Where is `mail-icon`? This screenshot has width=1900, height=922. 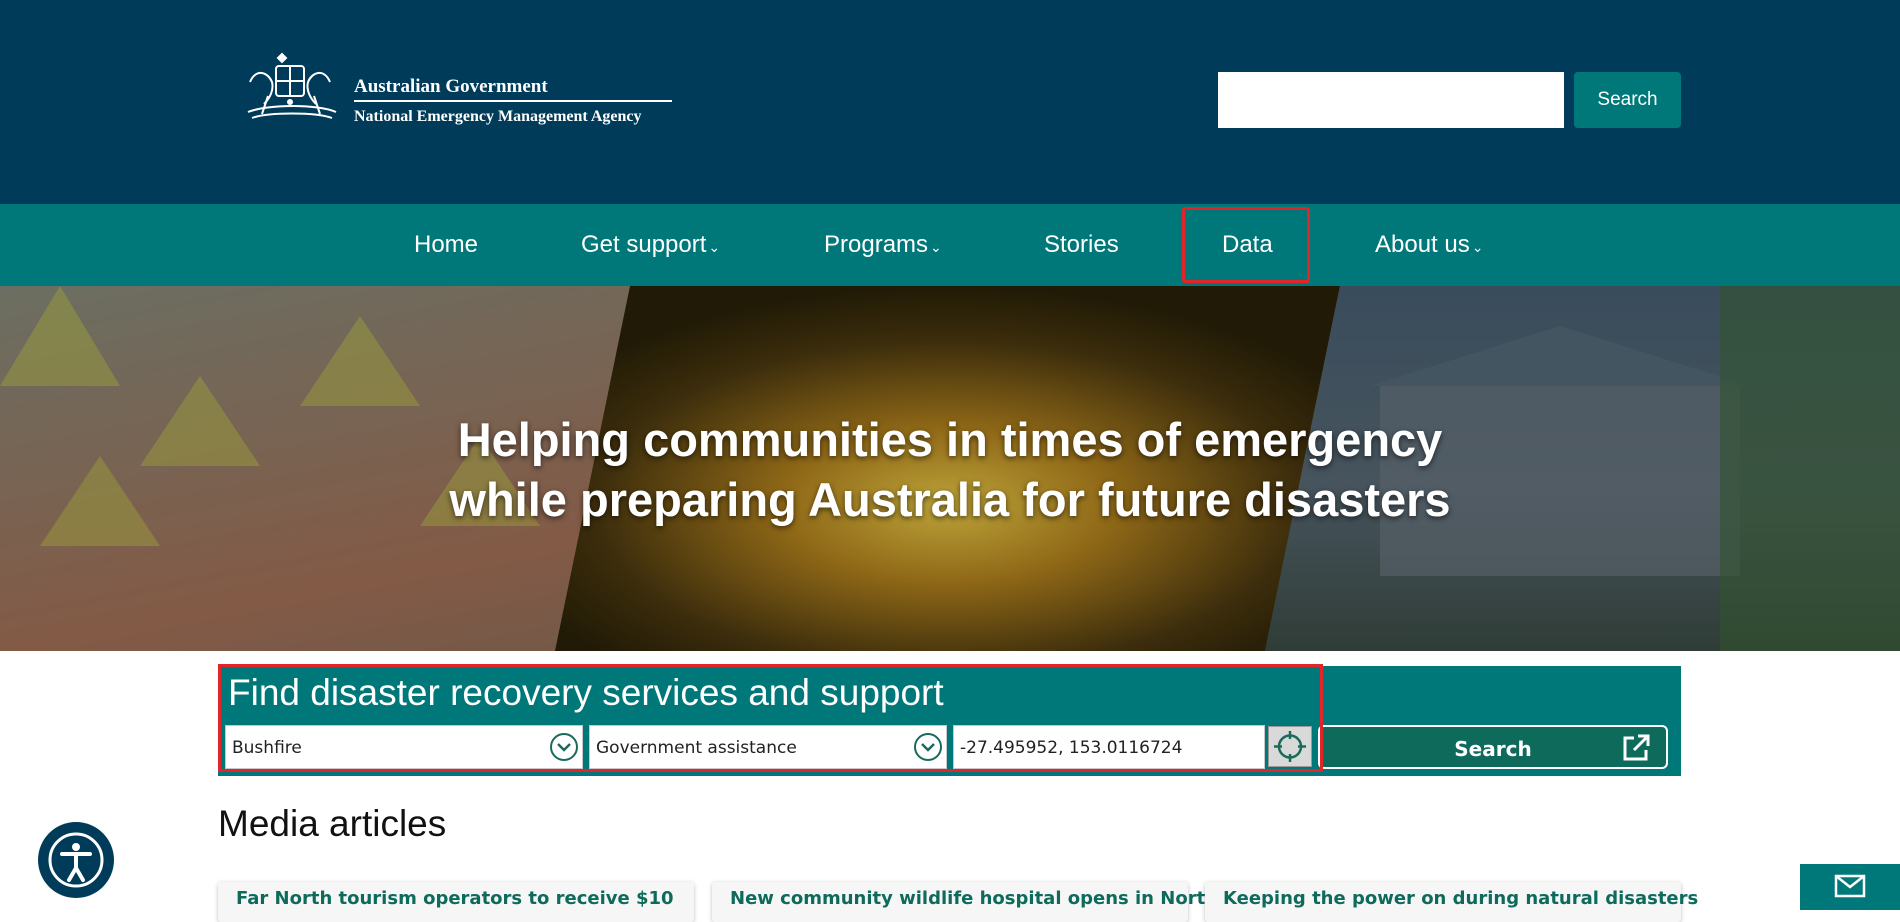
mail-icon is located at coordinates (1850, 886).